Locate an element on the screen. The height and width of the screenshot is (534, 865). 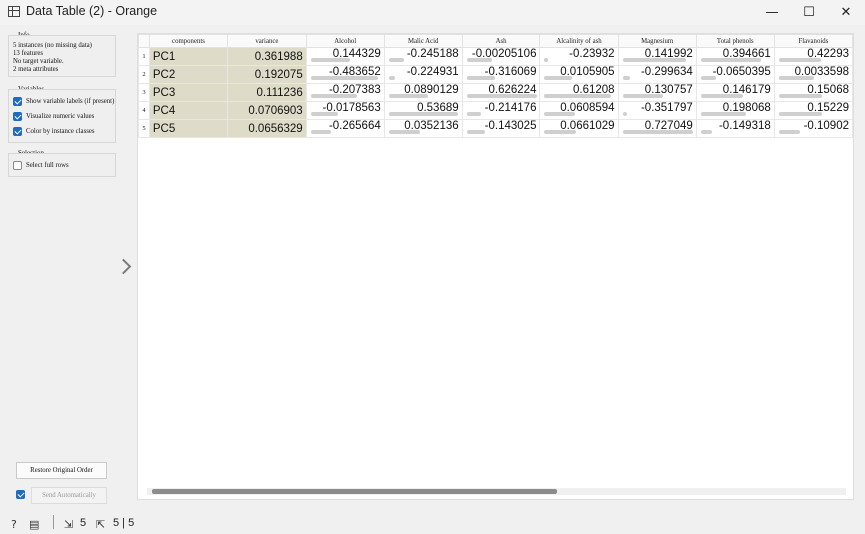
close-button: ✕ is located at coordinates (845, 12).